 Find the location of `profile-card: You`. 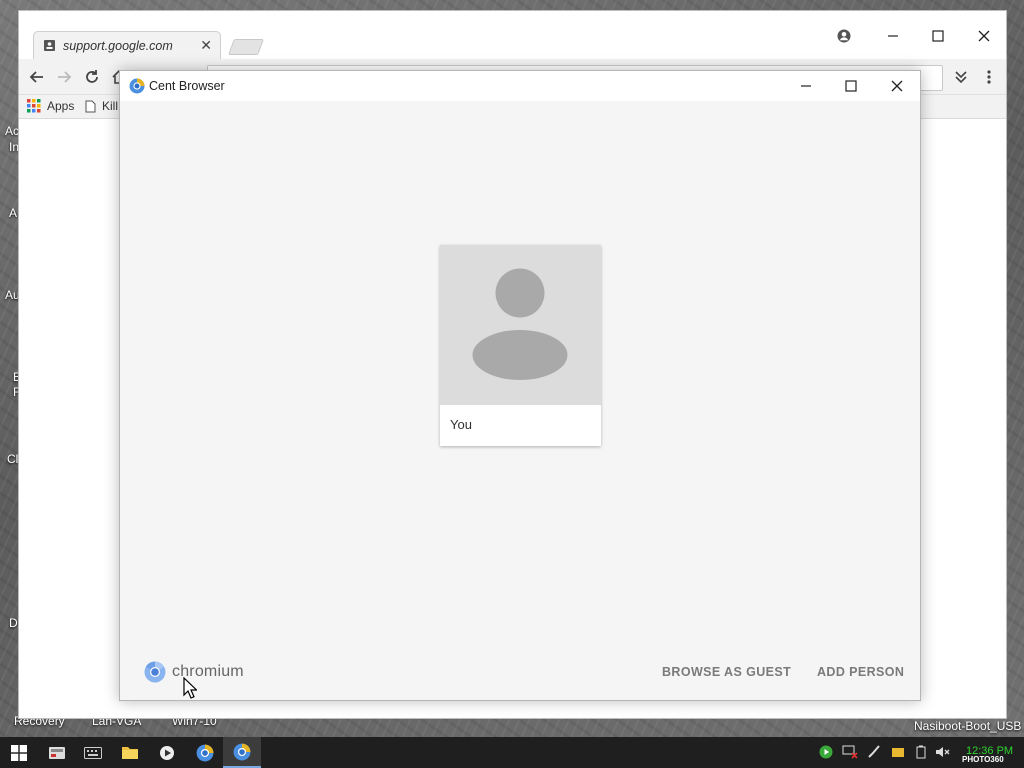

profile-card: You is located at coordinates (520, 345).